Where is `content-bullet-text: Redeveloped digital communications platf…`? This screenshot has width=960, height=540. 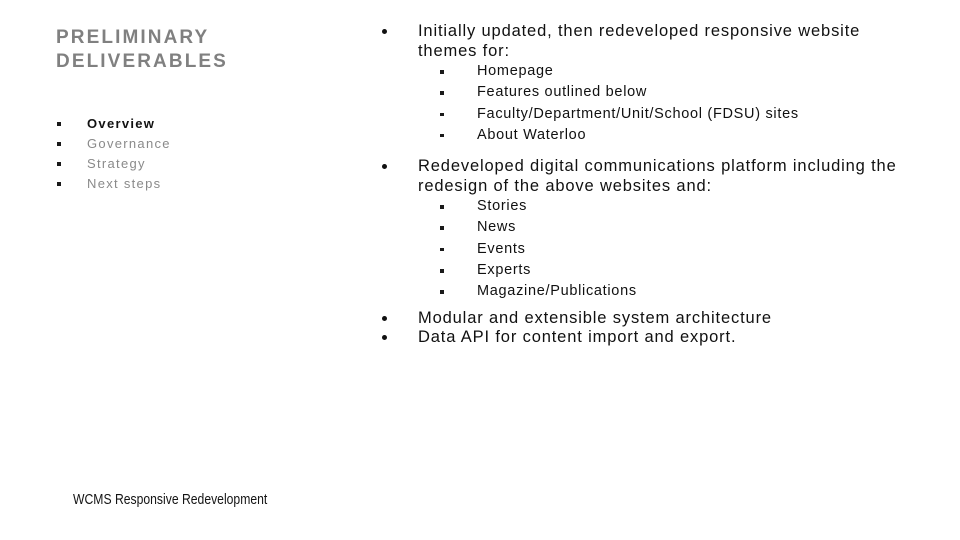
content-bullet-text: Redeveloped digital communications platf… is located at coordinates (657, 176).